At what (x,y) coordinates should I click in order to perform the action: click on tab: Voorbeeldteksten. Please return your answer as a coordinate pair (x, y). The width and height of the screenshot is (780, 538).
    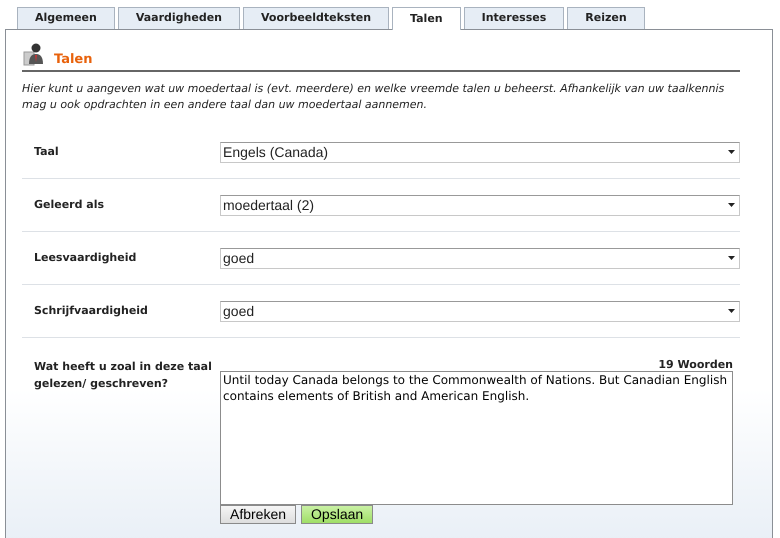
    Looking at the image, I should click on (316, 18).